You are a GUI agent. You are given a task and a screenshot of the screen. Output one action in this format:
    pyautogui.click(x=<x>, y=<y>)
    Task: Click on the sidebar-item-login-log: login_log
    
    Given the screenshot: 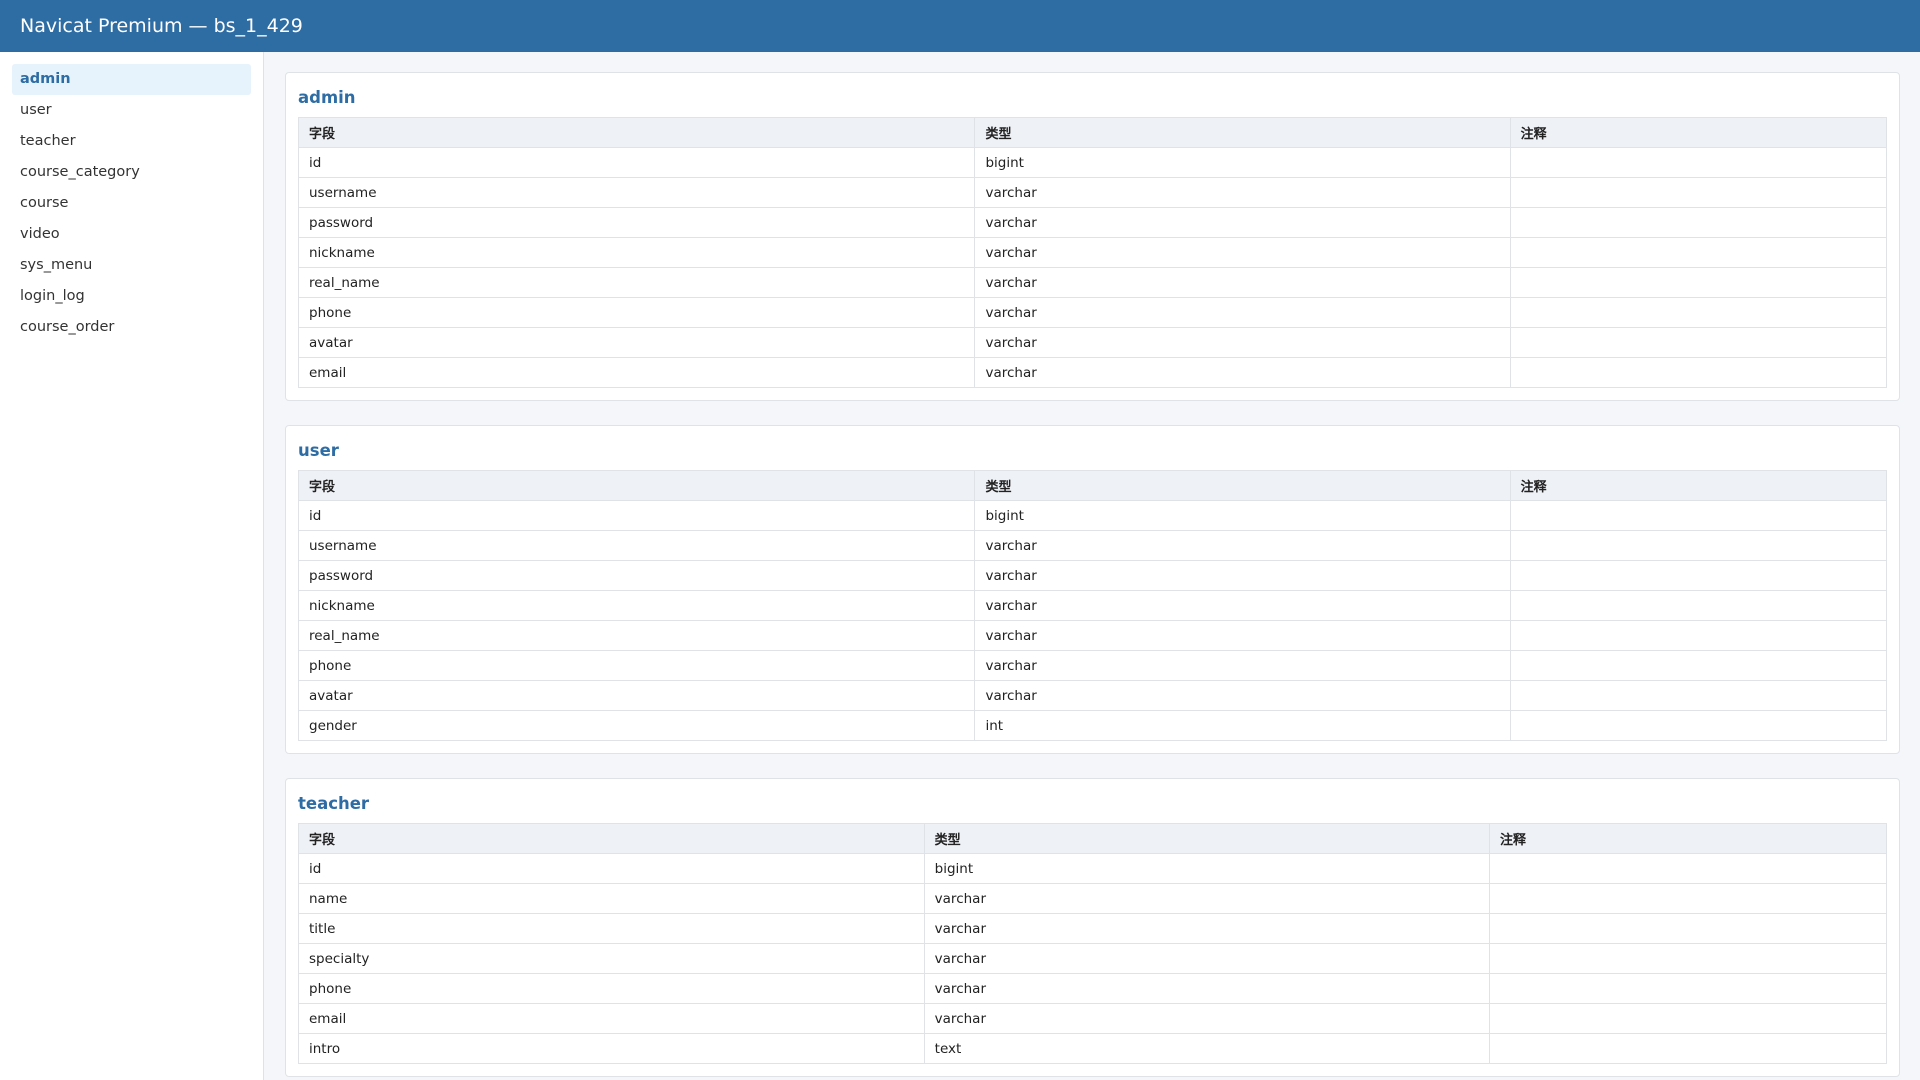 What is the action you would take?
    pyautogui.click(x=131, y=296)
    